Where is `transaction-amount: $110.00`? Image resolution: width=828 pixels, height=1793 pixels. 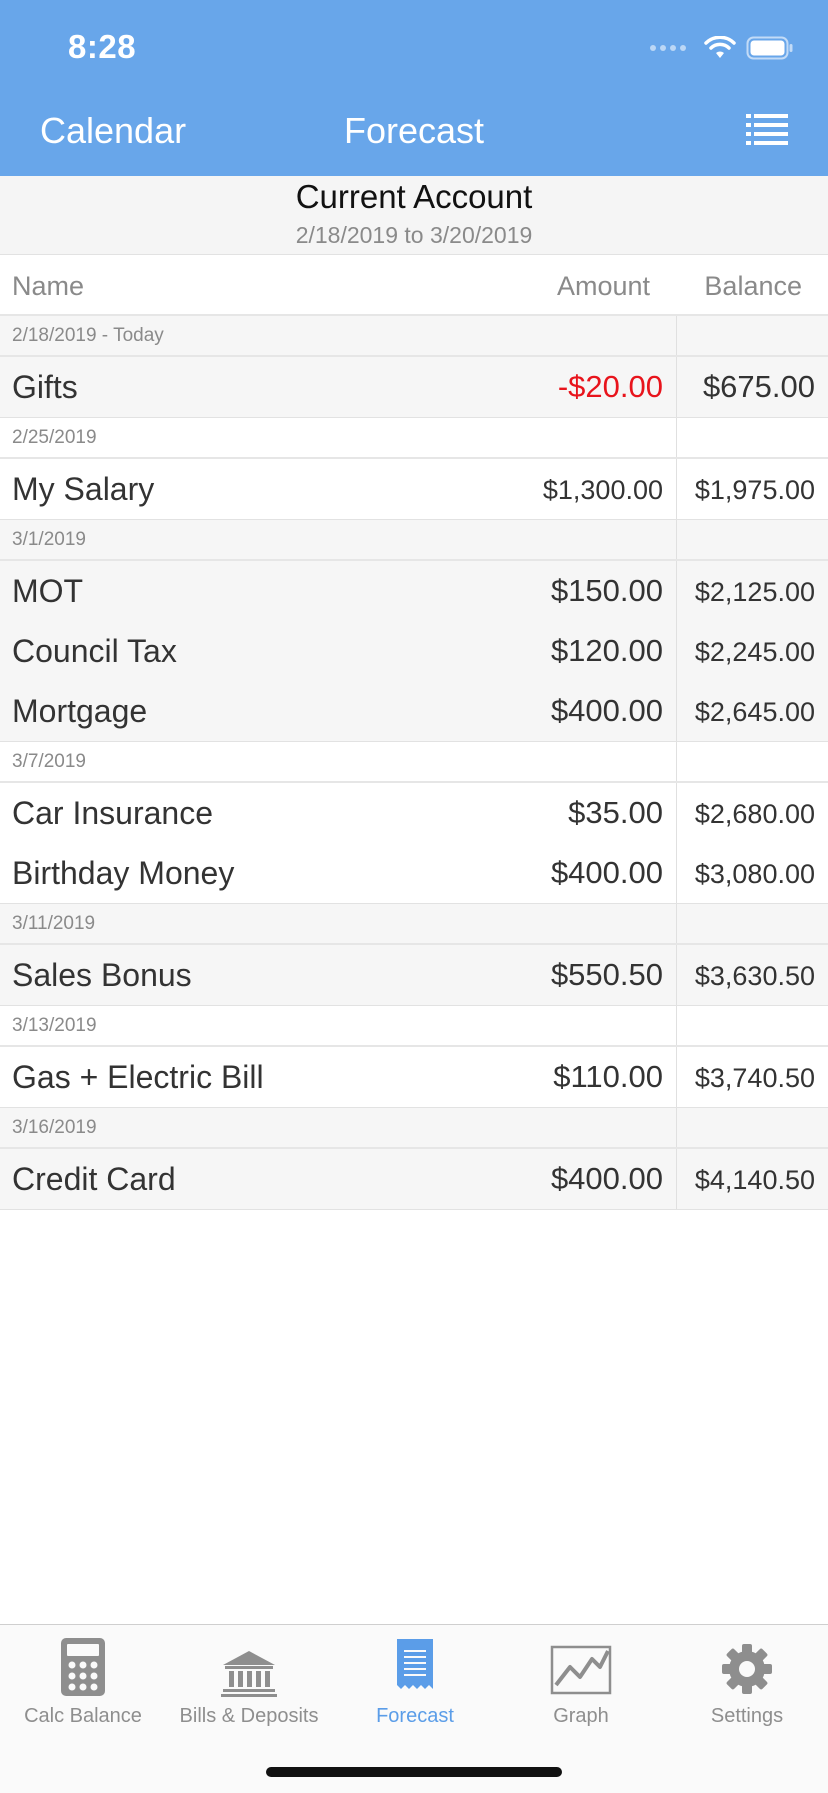
transaction-amount: $110.00 is located at coordinates (608, 1076).